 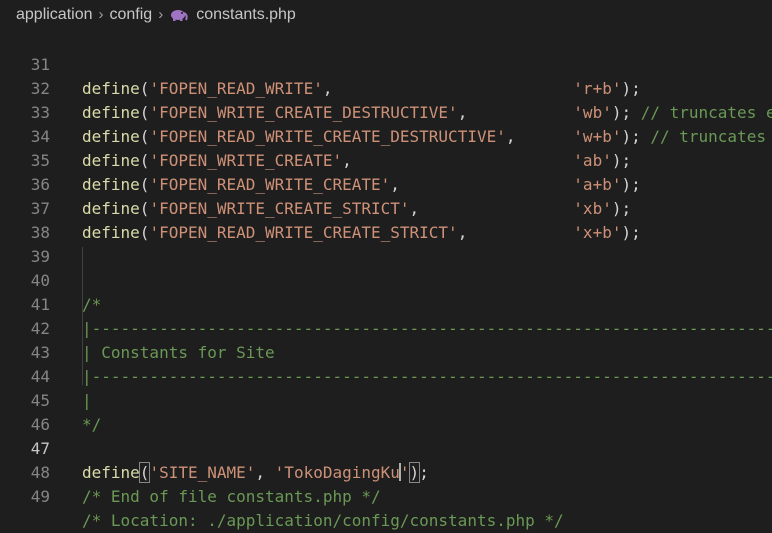 What do you see at coordinates (246, 15) in the screenshot?
I see `breadcrumb-file: constants.php` at bounding box center [246, 15].